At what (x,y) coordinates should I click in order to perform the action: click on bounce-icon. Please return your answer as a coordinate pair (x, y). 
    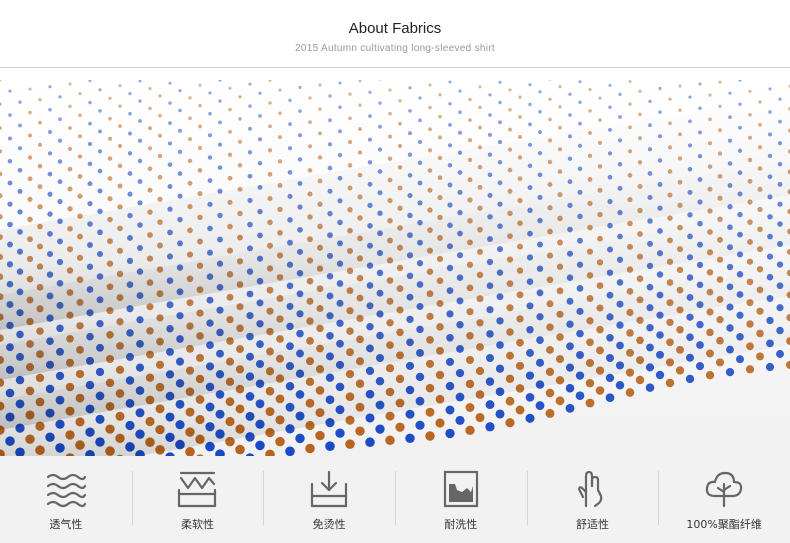
    Looking at the image, I should click on (197, 489).